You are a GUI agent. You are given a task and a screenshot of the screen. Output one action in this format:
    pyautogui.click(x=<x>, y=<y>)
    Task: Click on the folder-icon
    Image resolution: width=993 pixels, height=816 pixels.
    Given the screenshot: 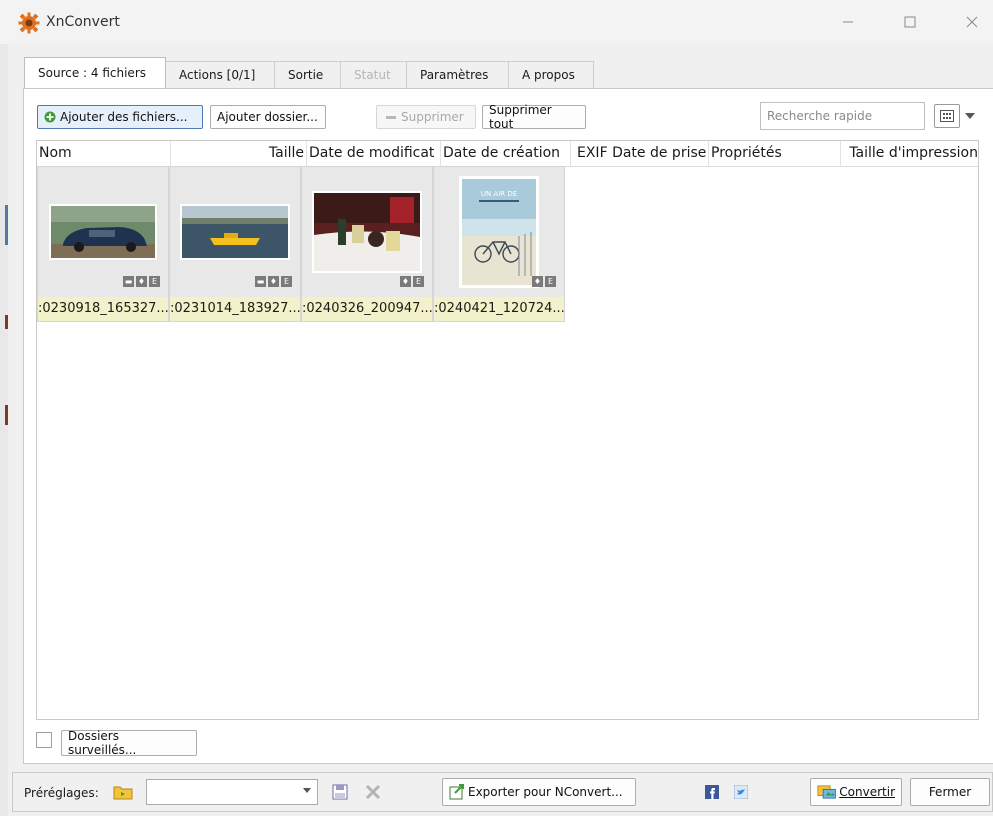 What is the action you would take?
    pyautogui.click(x=123, y=793)
    